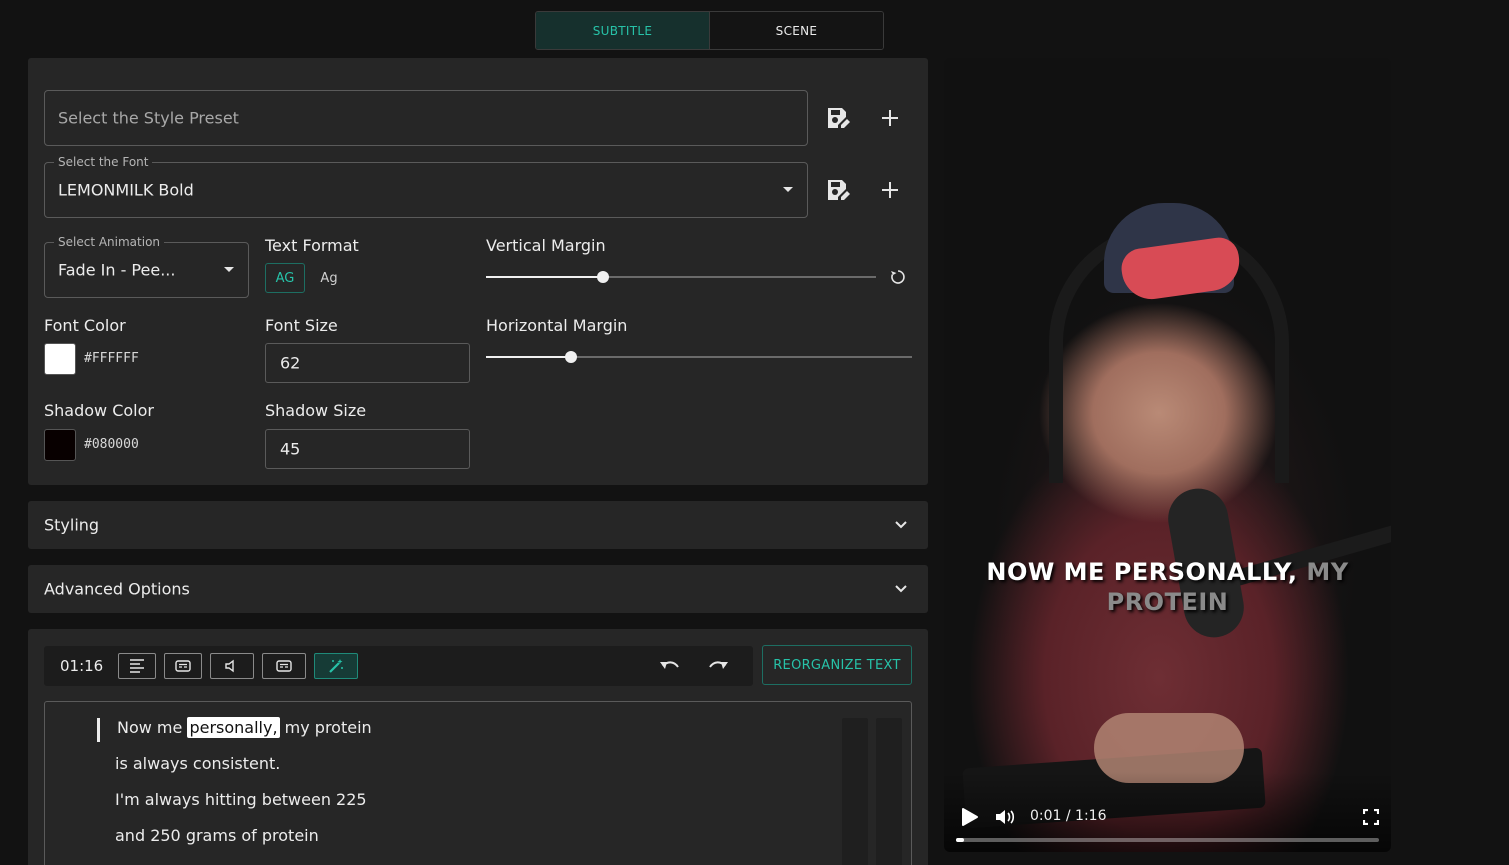 The width and height of the screenshot is (1509, 865). I want to click on align-left-icon, so click(137, 666).